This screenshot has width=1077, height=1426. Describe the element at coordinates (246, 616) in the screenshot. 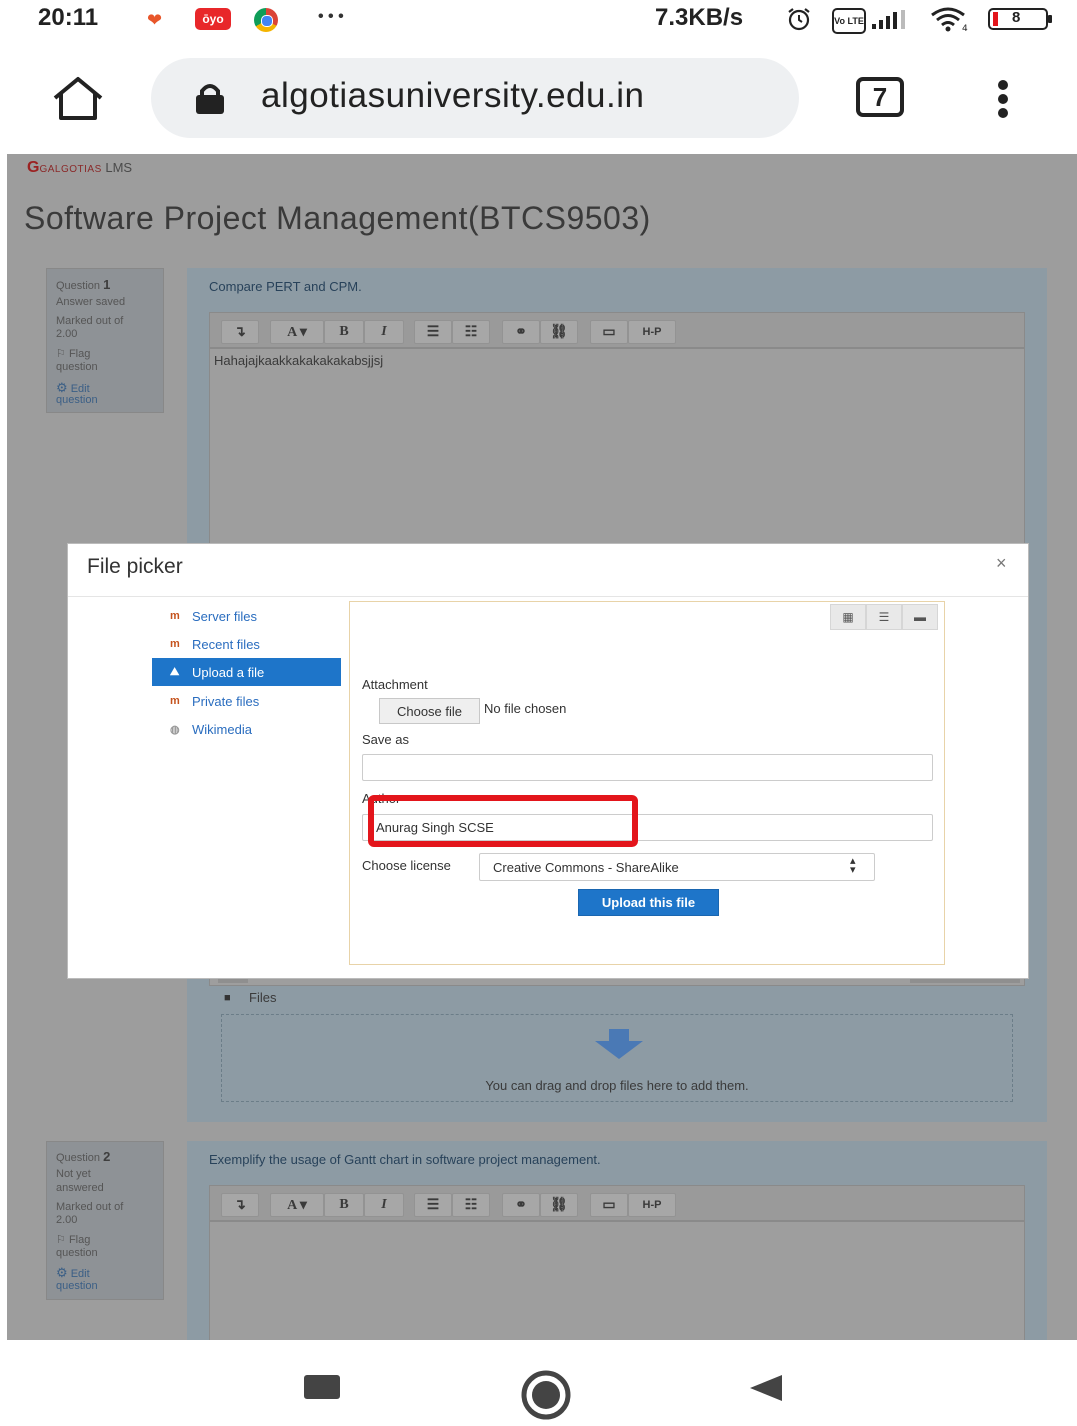

I see `repo-server-files: m Server files` at that location.